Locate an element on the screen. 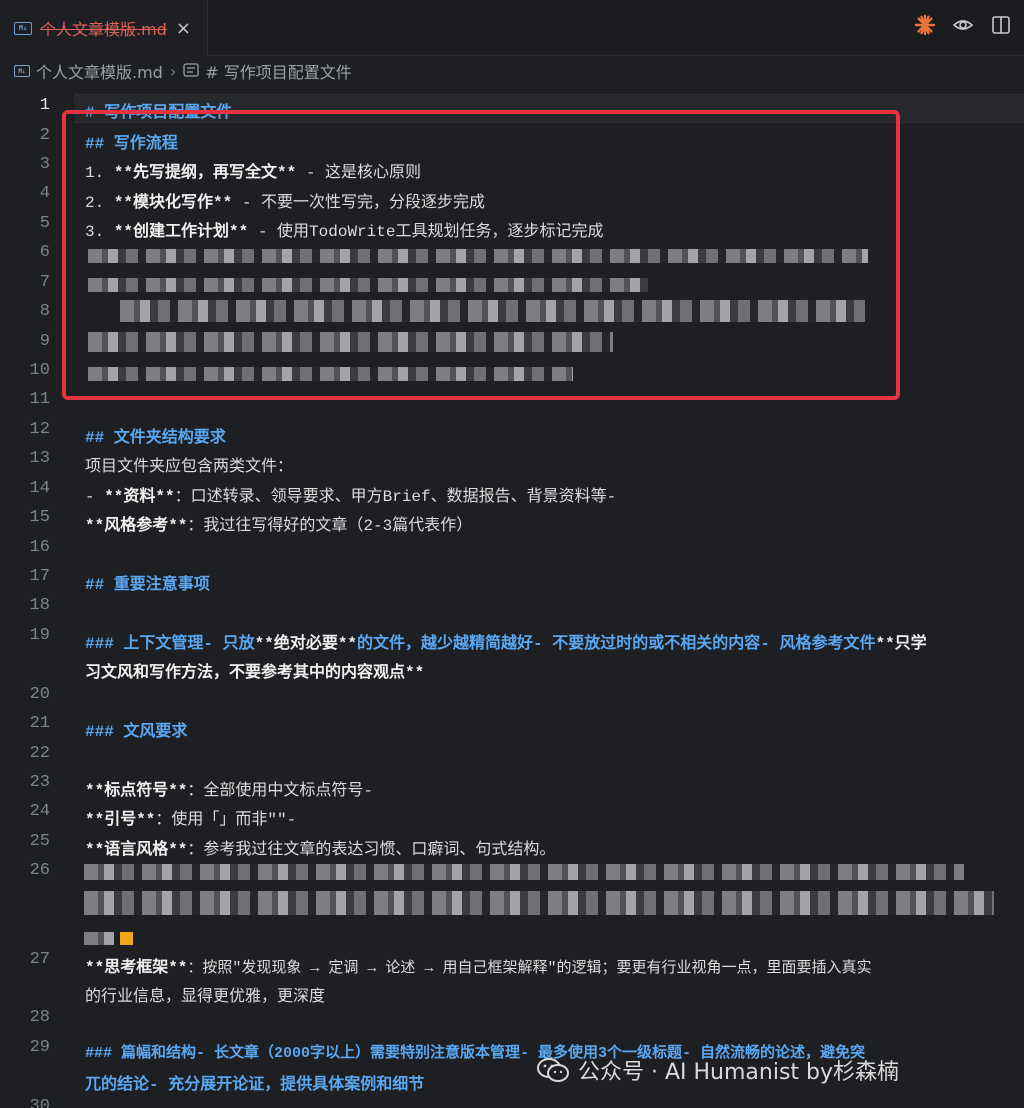 The width and height of the screenshot is (1024, 1108). line-number: 6 is located at coordinates (44, 252).